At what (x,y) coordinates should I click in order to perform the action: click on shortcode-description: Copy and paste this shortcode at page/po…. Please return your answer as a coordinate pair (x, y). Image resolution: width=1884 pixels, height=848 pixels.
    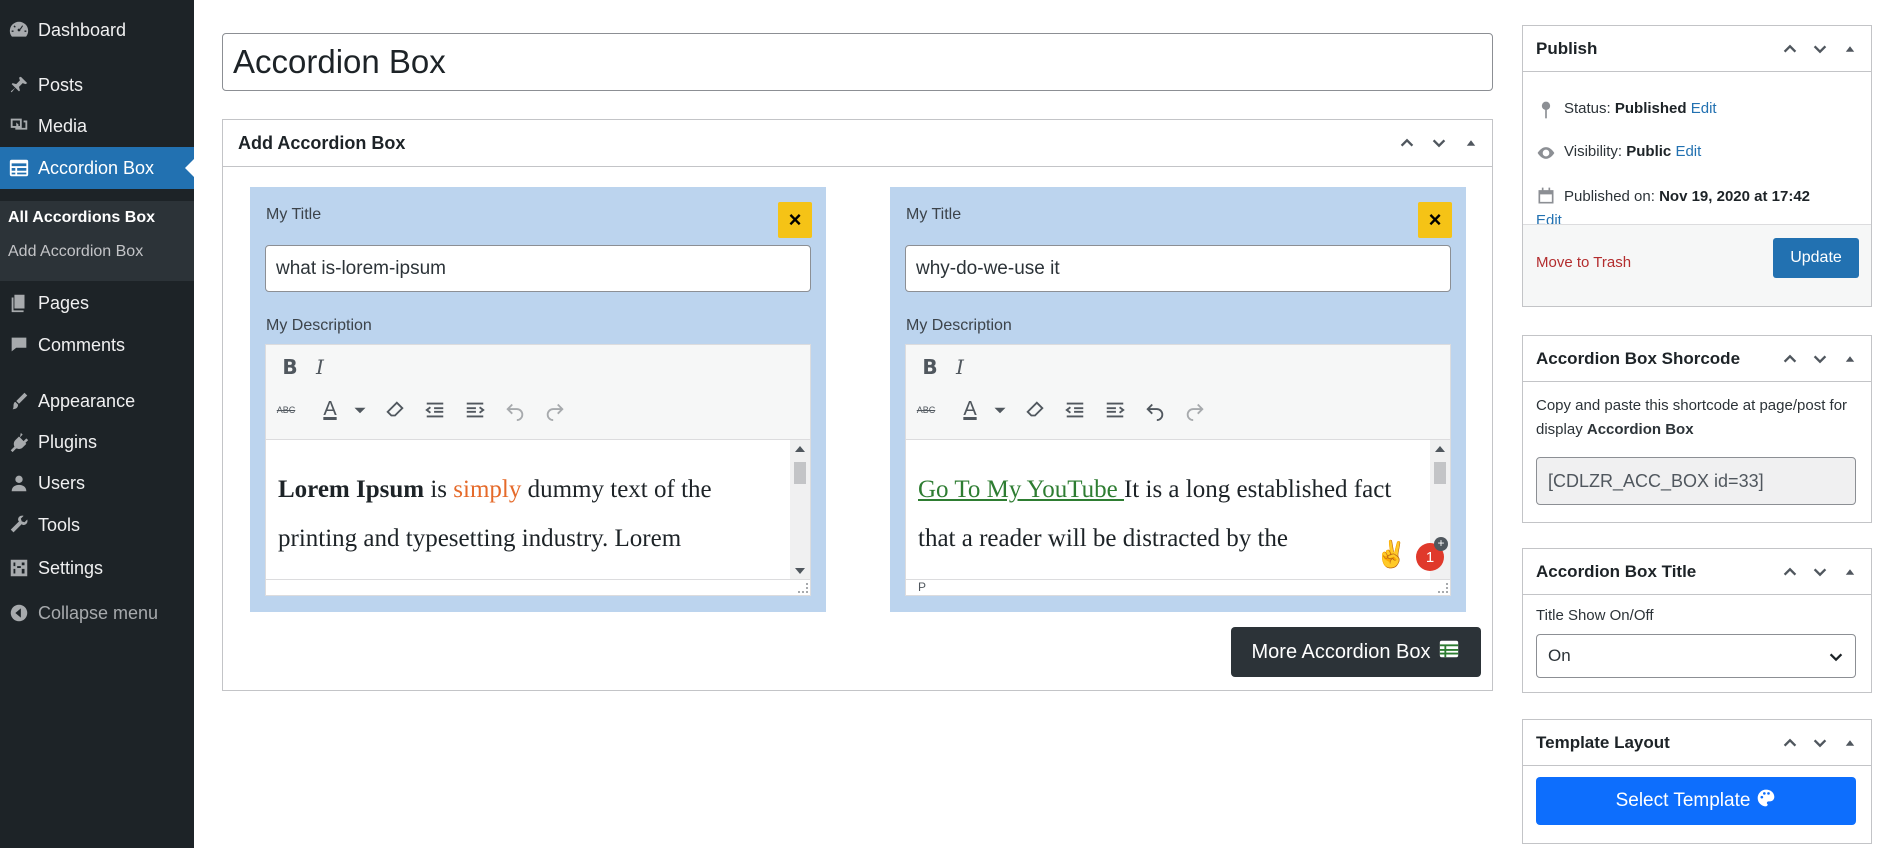
    Looking at the image, I should click on (1698, 418).